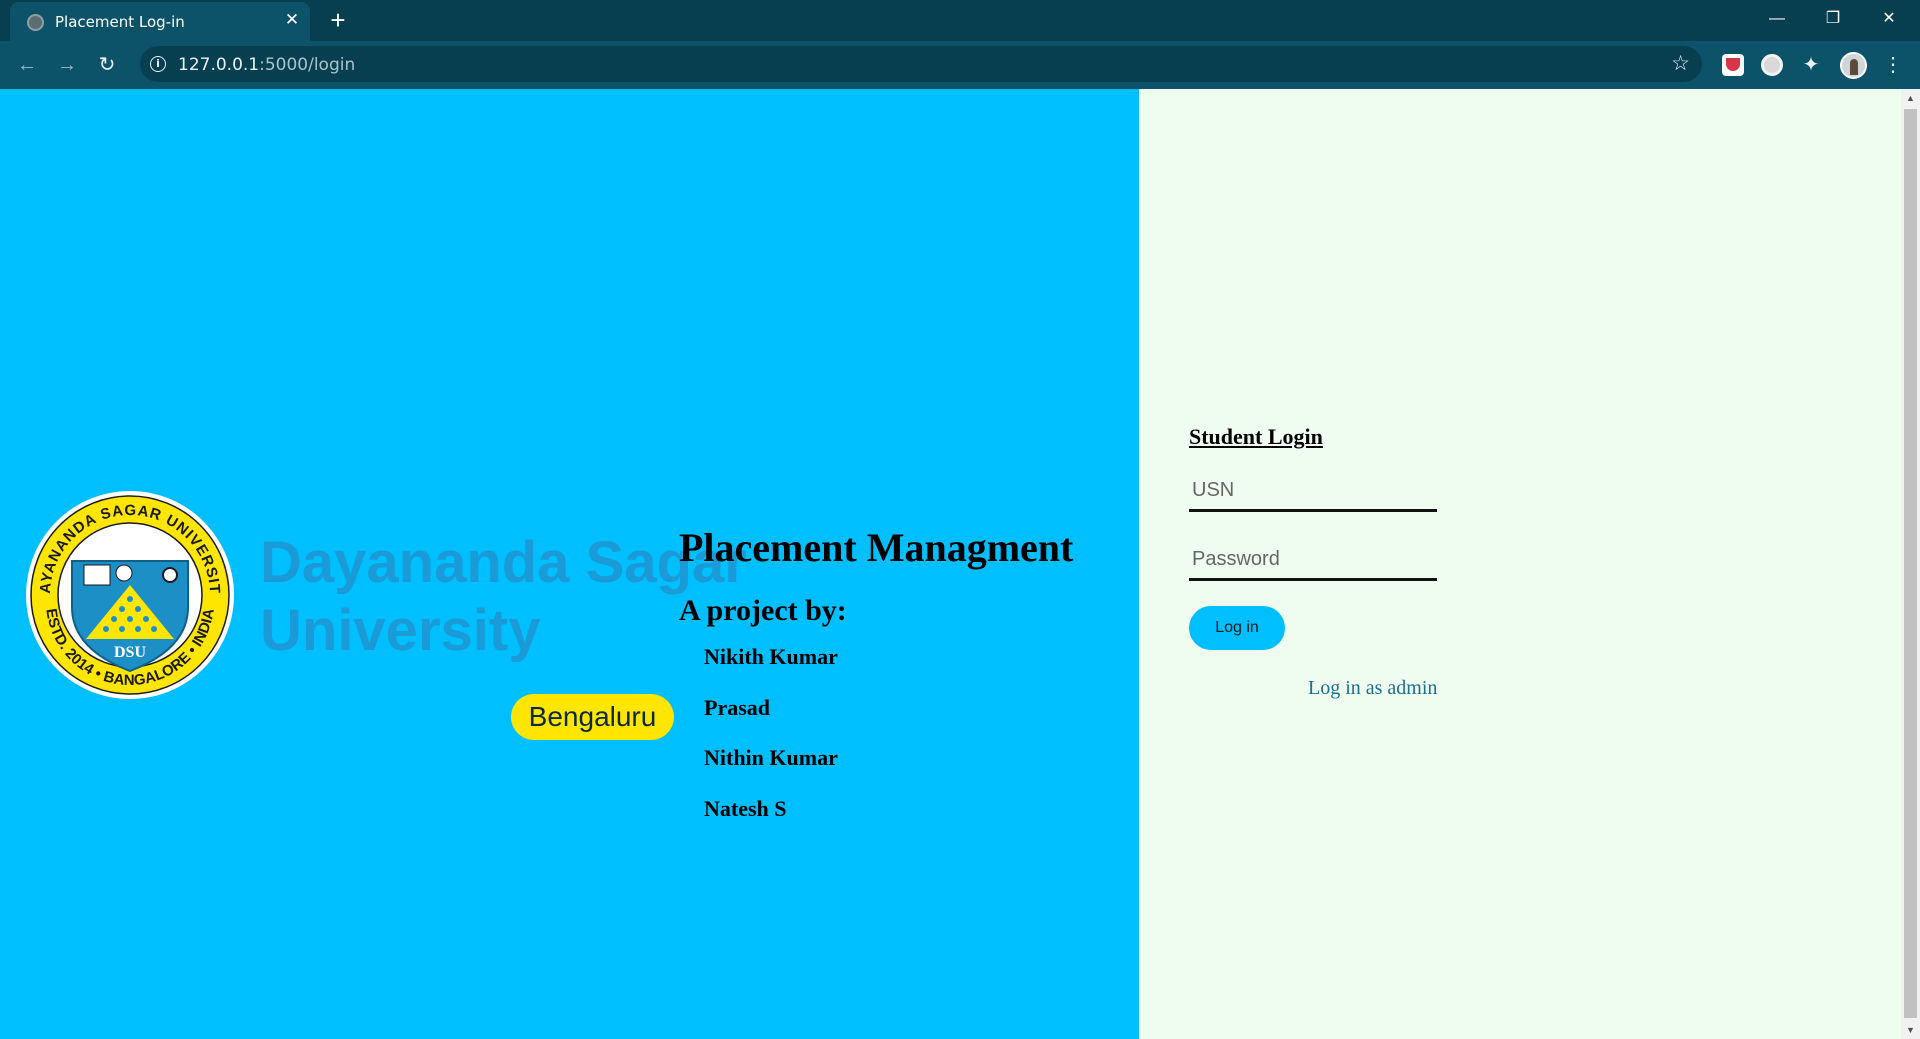  Describe the element at coordinates (27, 65) in the screenshot. I see `back-button: ←` at that location.